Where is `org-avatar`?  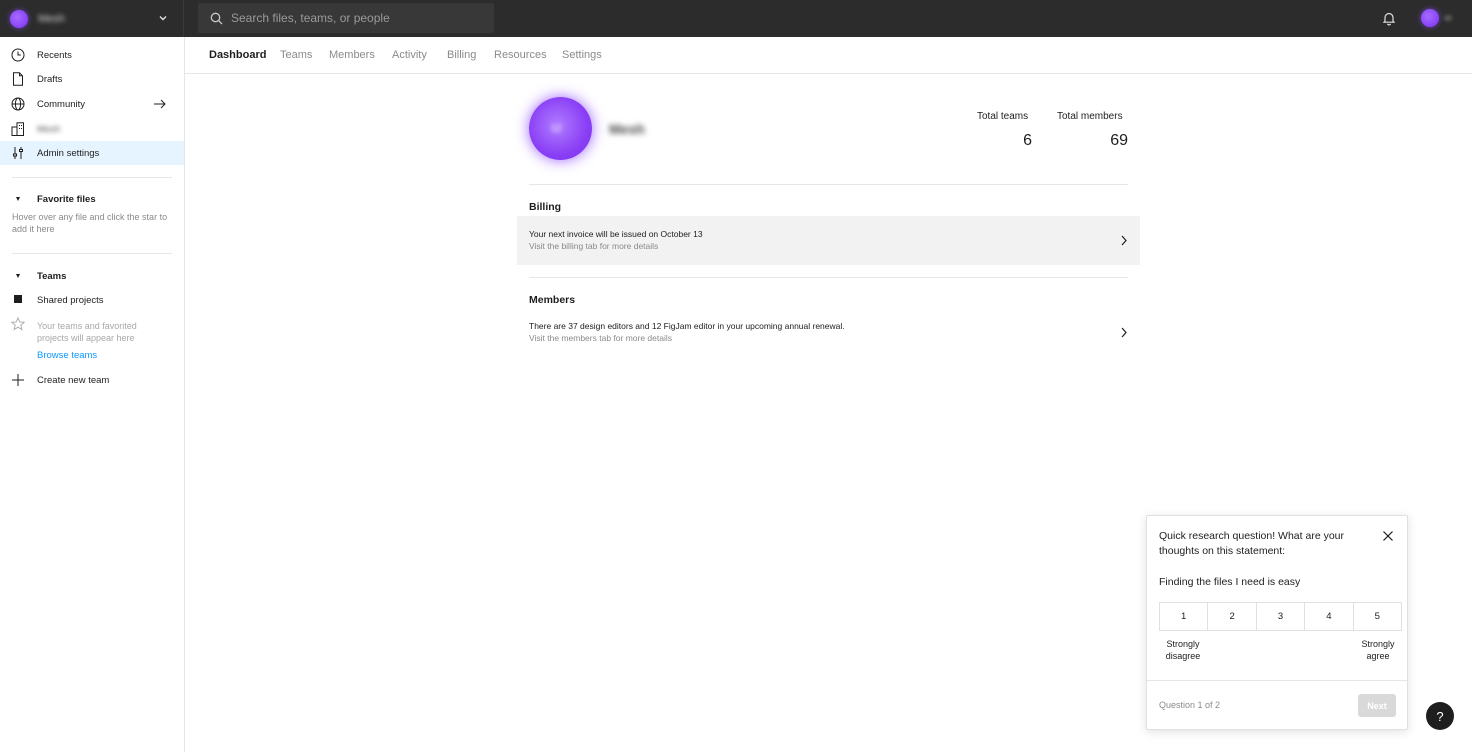
org-avatar is located at coordinates (19, 18).